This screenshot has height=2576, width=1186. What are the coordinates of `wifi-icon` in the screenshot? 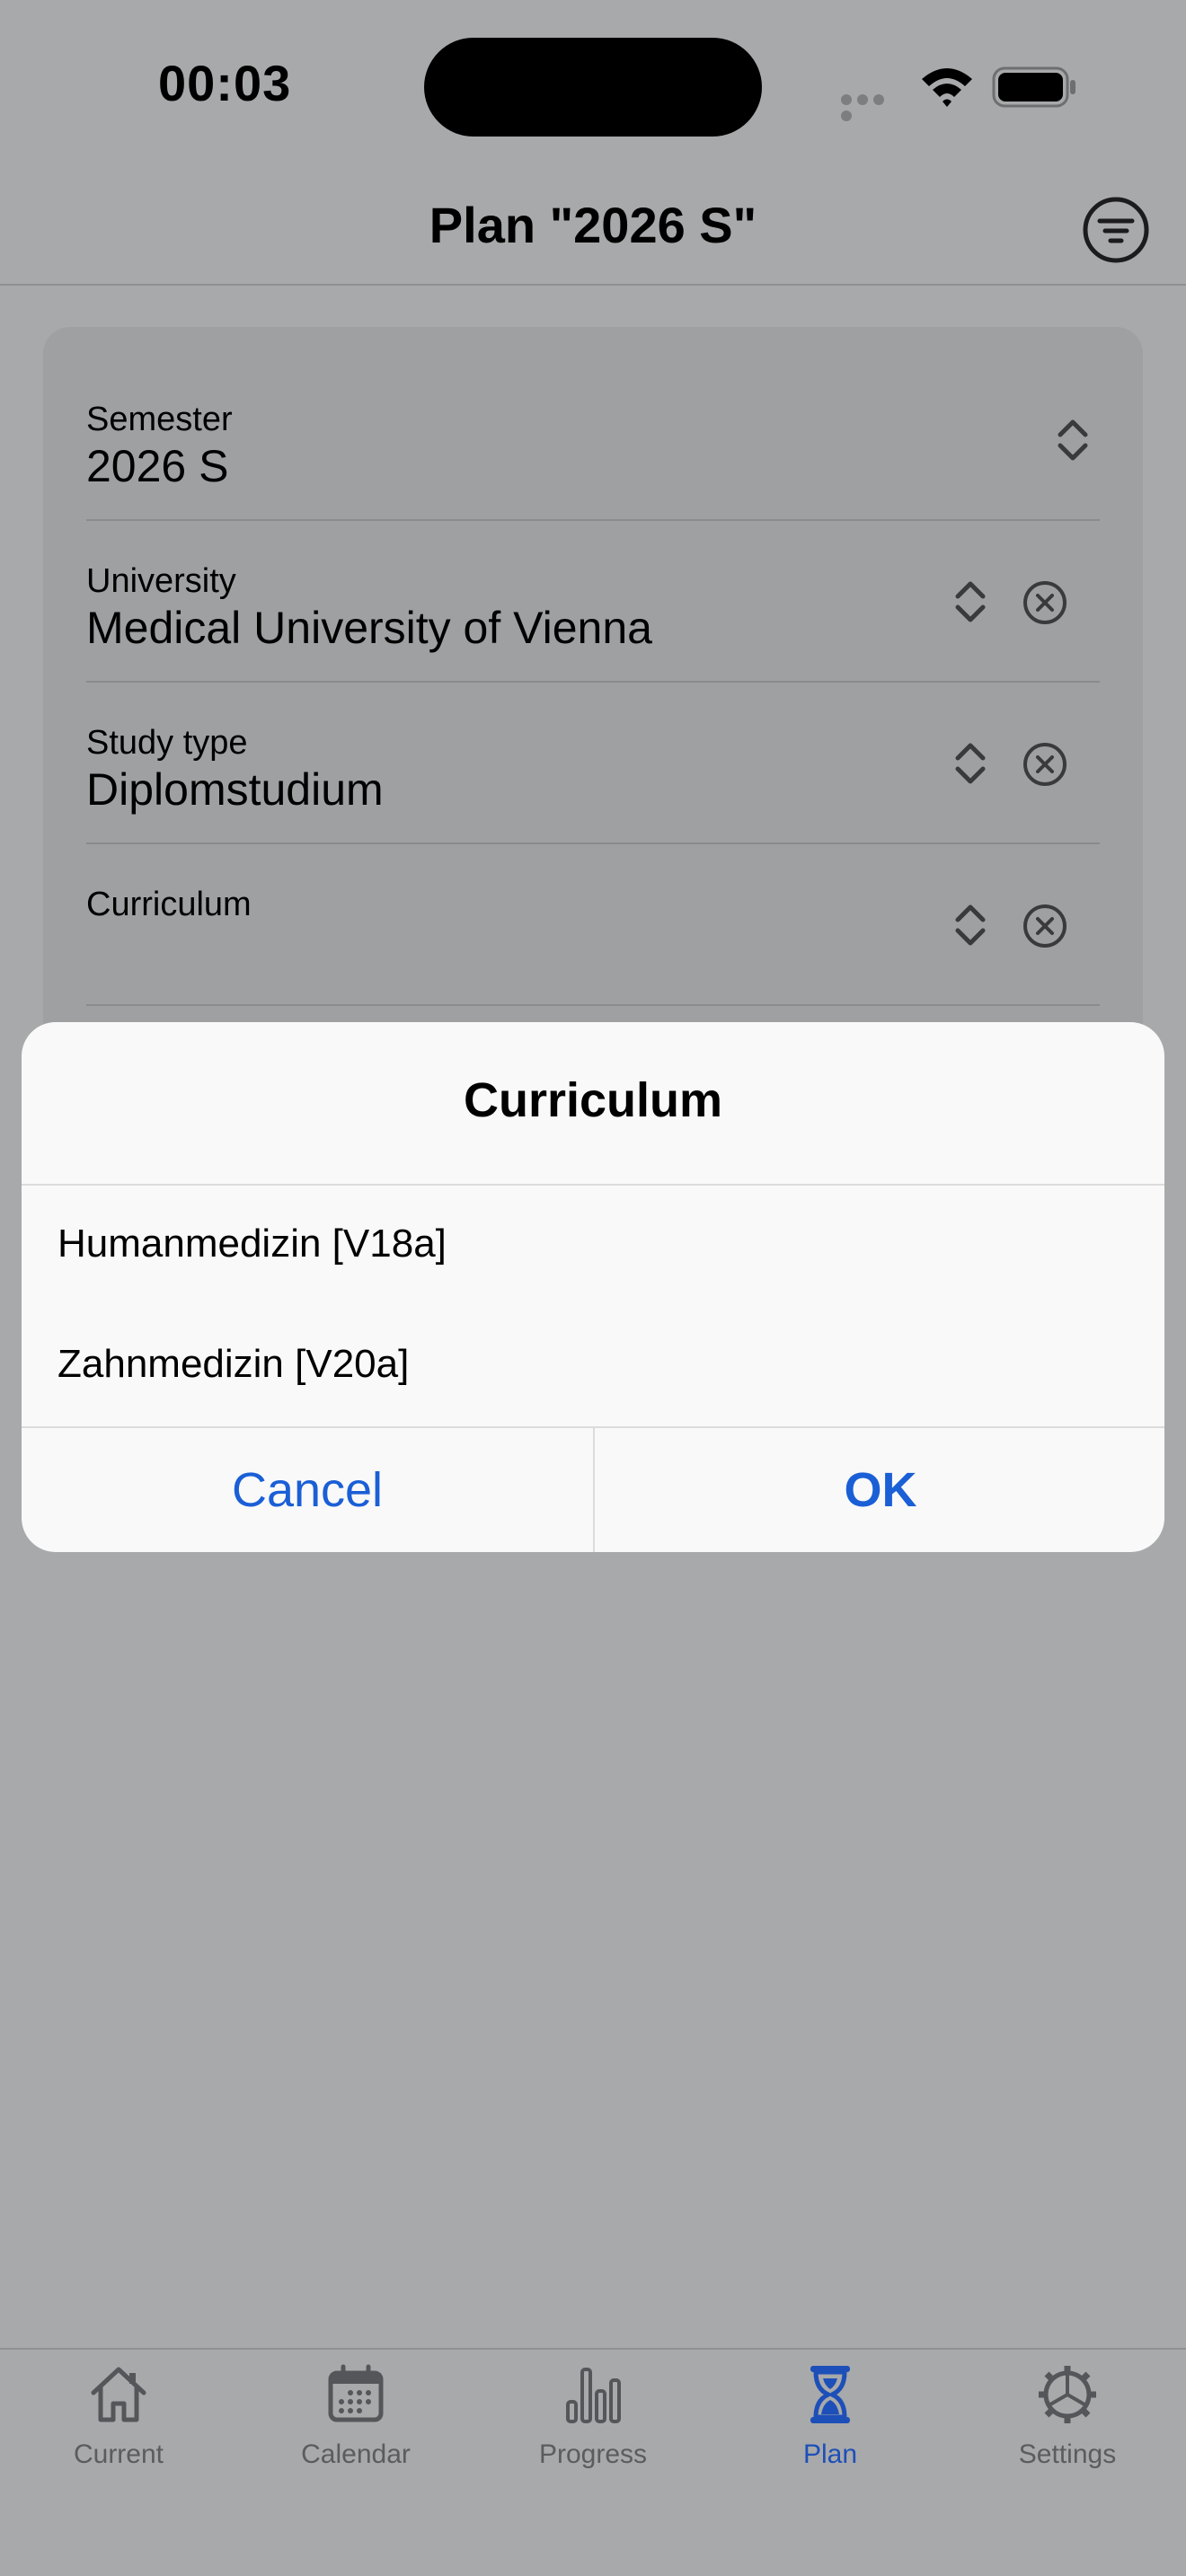 It's located at (947, 87).